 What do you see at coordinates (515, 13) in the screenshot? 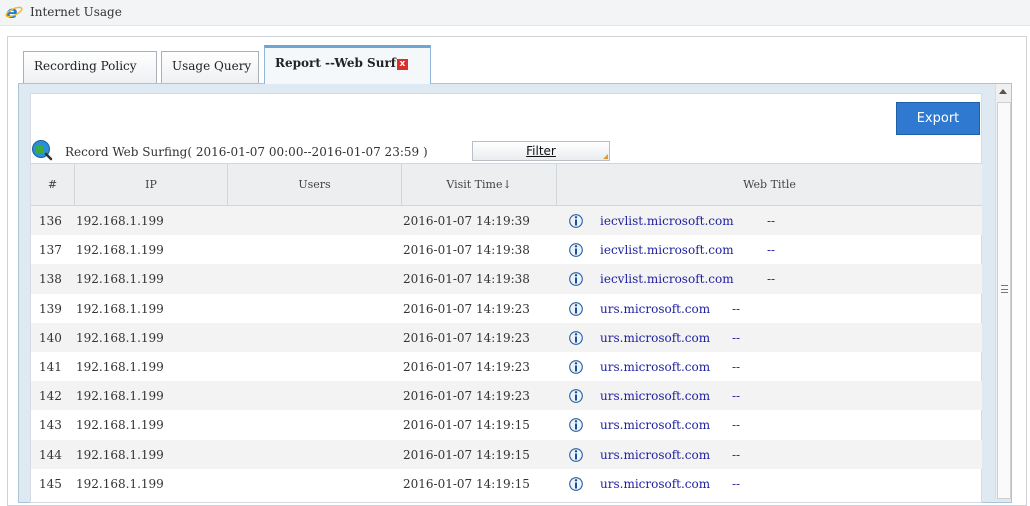
I see `title-bar: e Internet Usage` at bounding box center [515, 13].